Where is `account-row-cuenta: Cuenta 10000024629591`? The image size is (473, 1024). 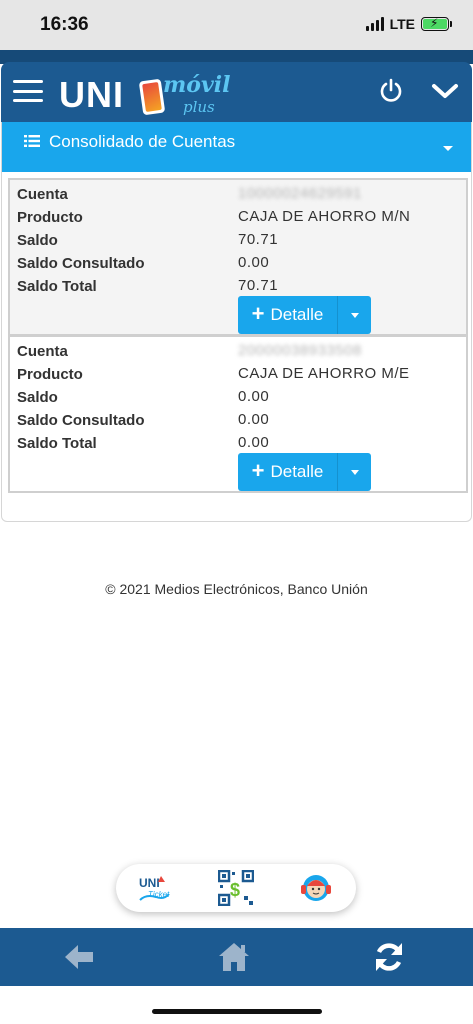 account-row-cuenta: Cuenta 10000024629591 is located at coordinates (237, 195).